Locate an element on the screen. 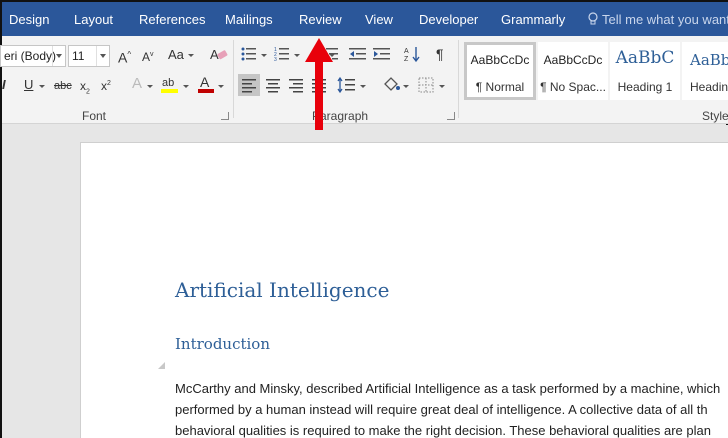  tab-view: View is located at coordinates (379, 19).